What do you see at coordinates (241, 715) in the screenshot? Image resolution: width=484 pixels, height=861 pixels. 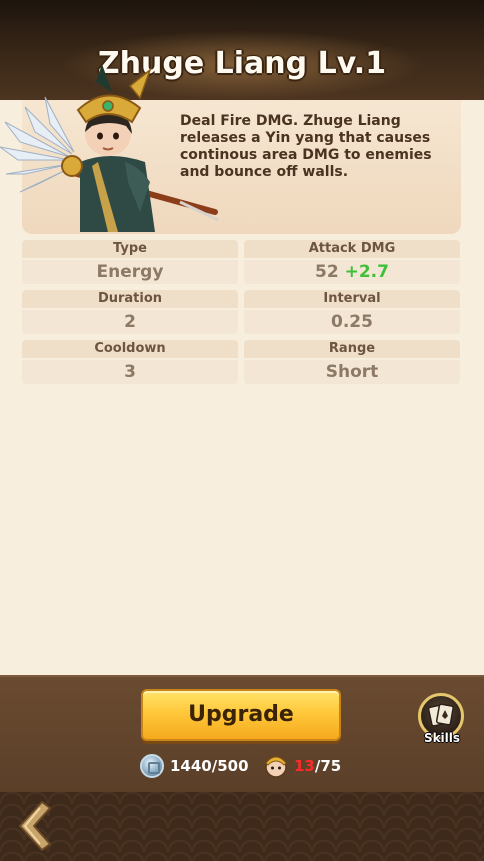 I see `upgrade-button: Upgrade` at bounding box center [241, 715].